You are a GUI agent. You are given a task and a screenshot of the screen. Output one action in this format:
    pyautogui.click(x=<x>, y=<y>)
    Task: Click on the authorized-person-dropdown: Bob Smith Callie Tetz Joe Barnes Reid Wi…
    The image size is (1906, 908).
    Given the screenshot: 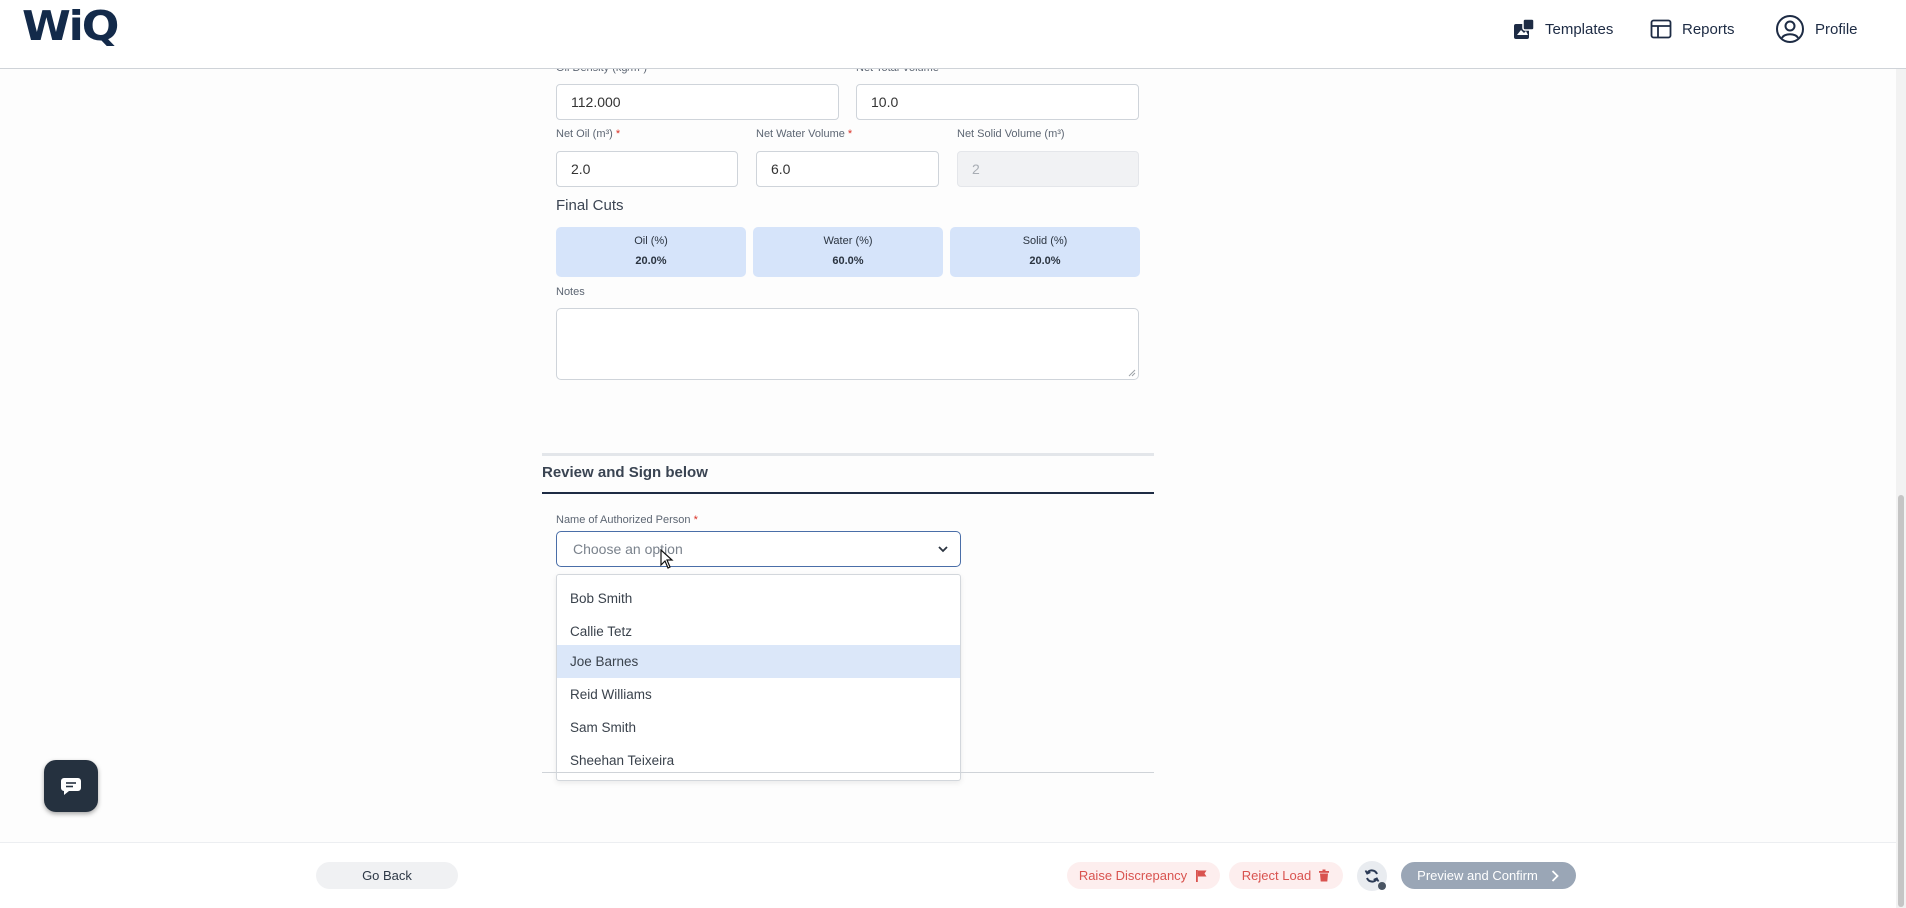 What is the action you would take?
    pyautogui.click(x=758, y=677)
    